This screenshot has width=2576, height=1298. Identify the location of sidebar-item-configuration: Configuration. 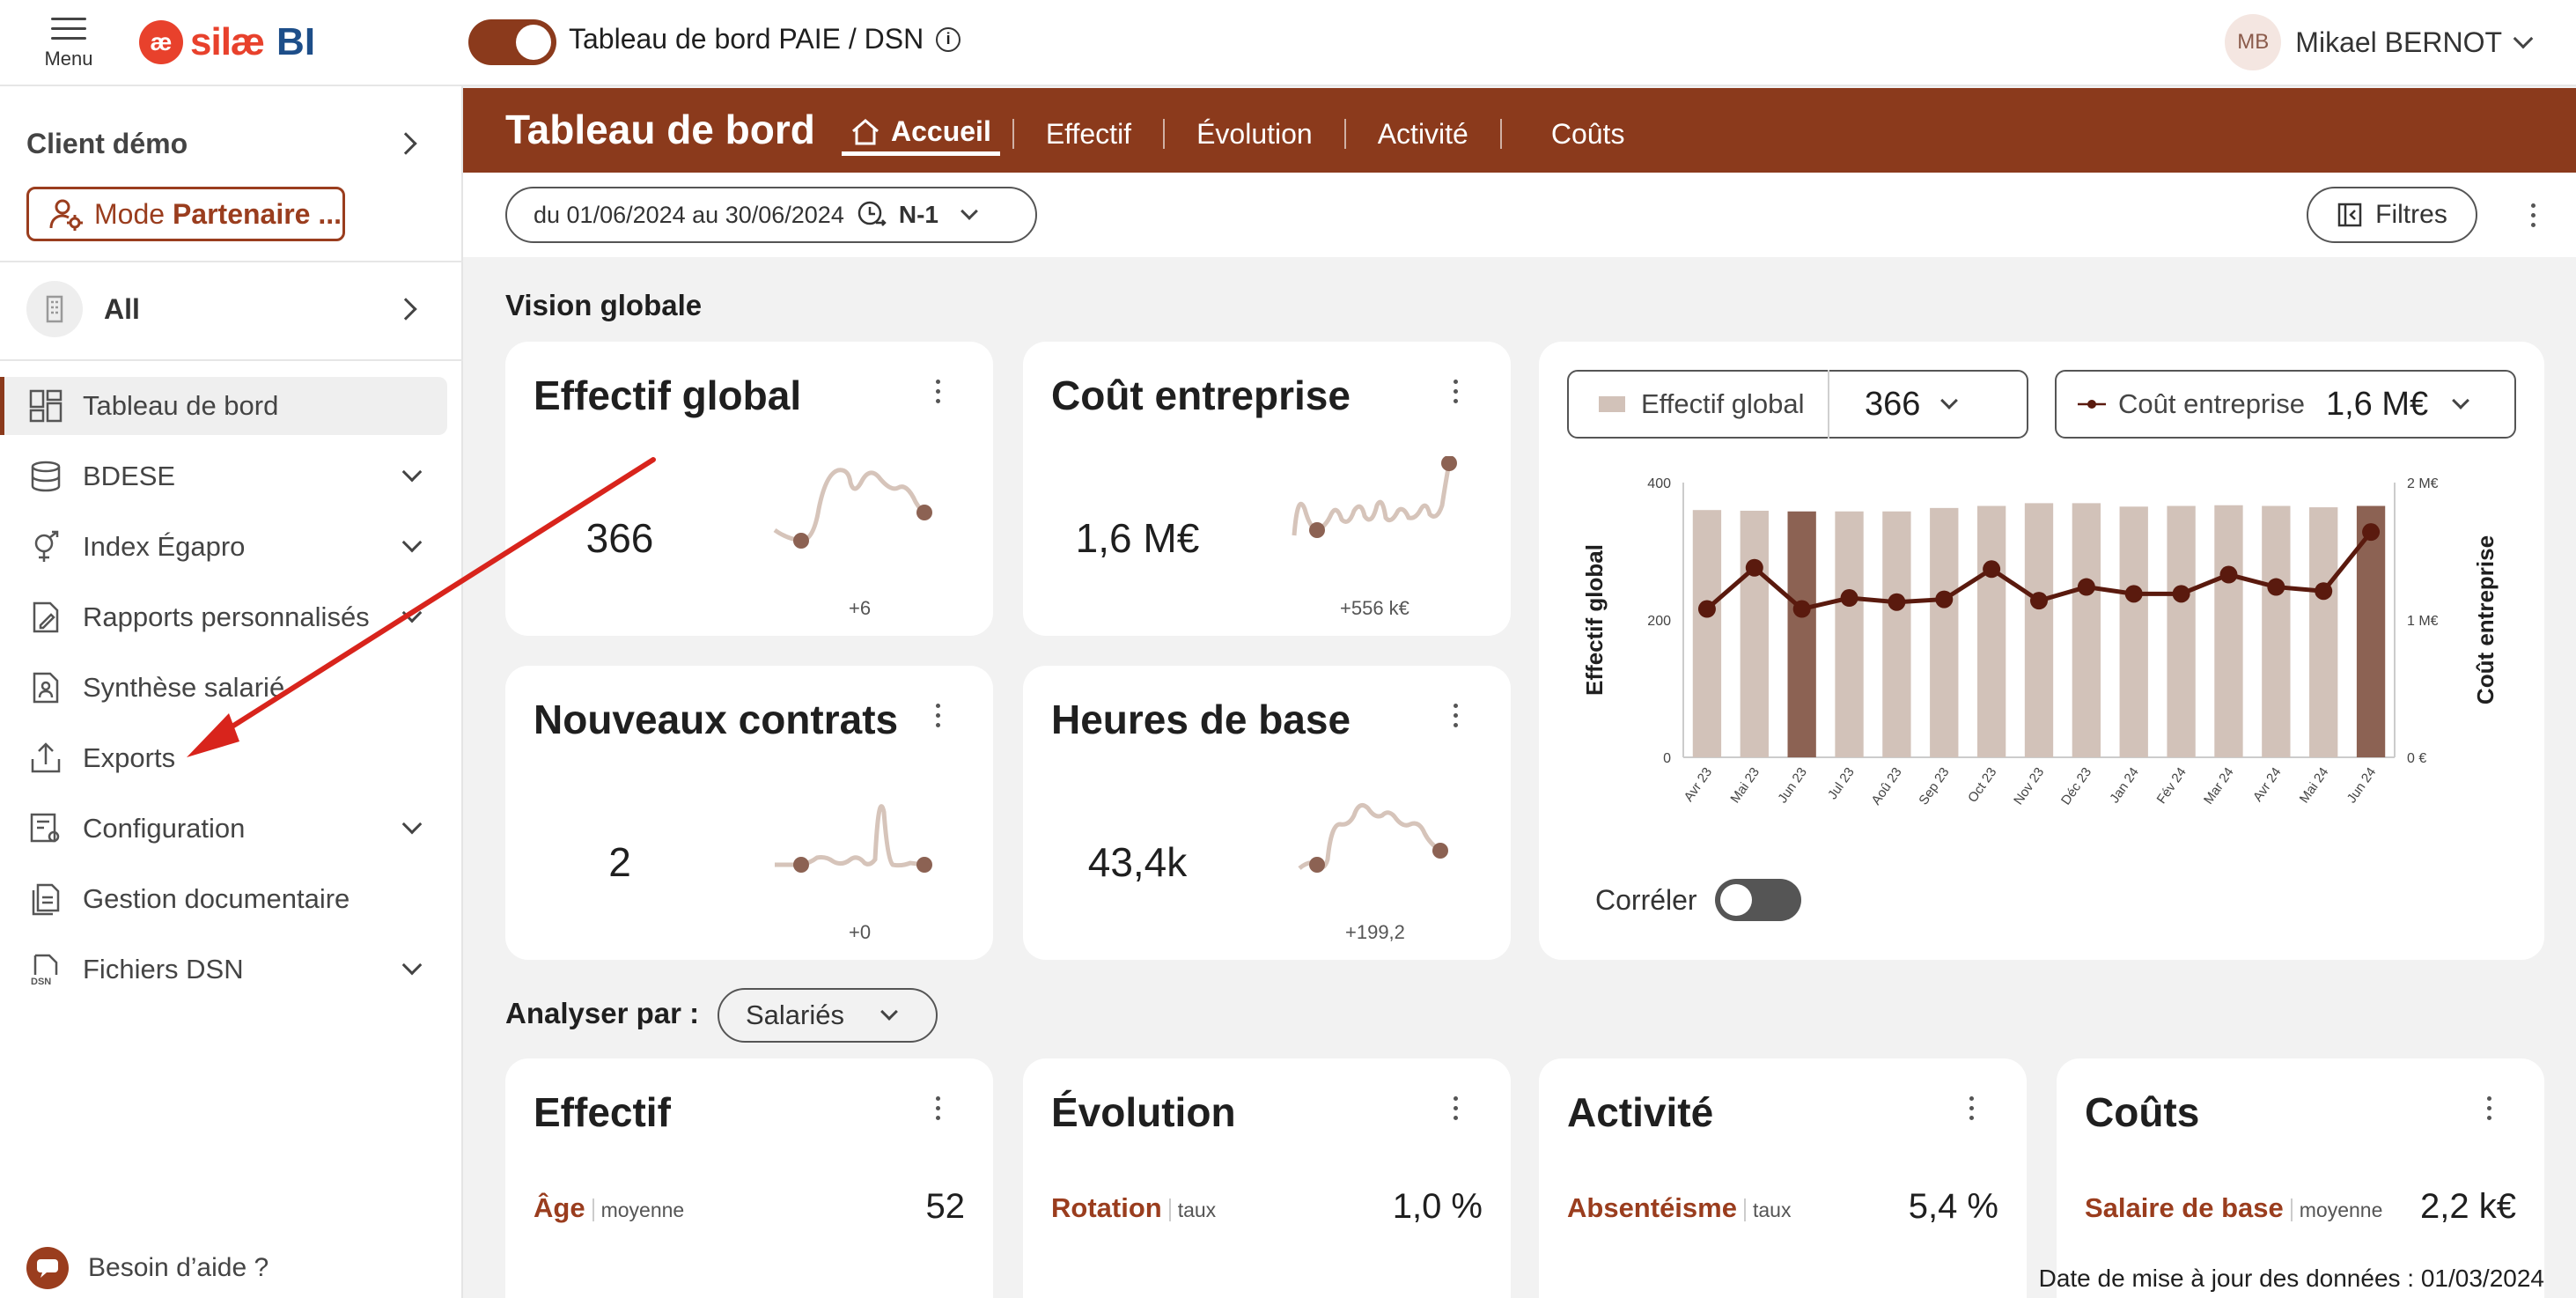
(224, 829).